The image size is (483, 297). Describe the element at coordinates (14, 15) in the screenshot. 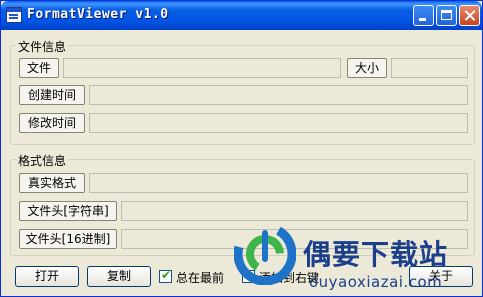

I see `app-icon` at that location.